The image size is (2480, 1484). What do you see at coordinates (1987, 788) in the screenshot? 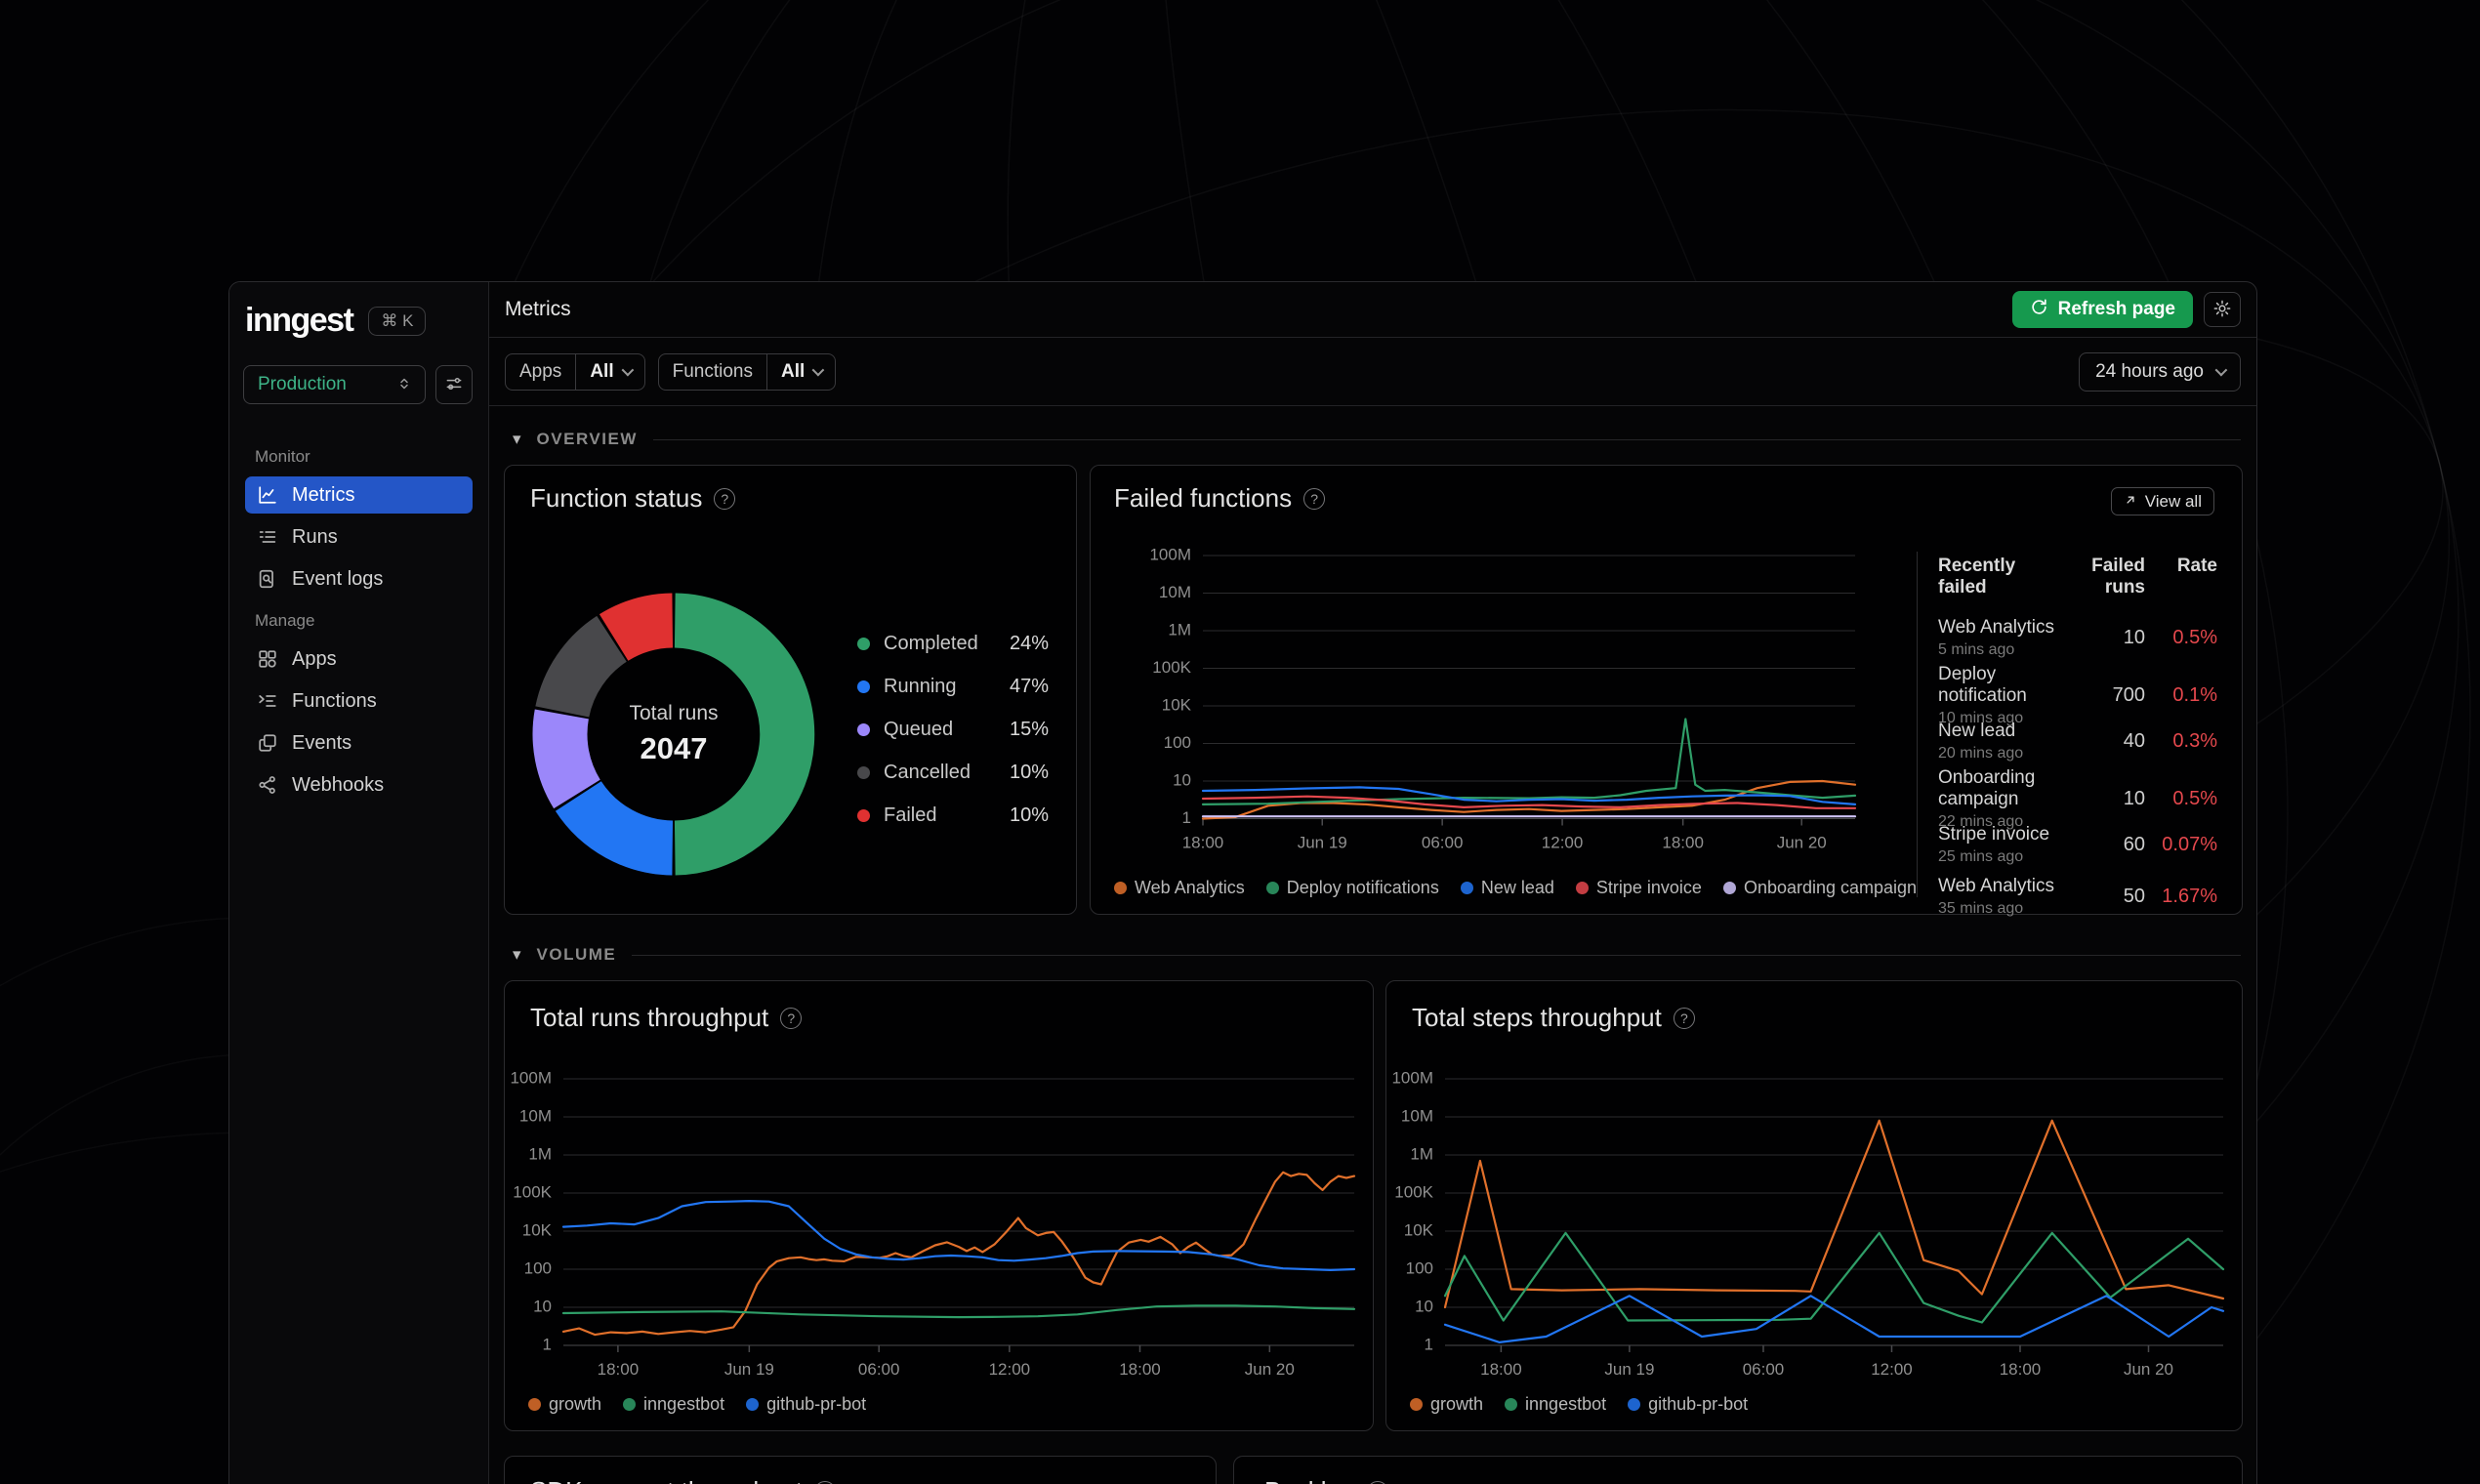
I see `function-name: Onboarding campaign` at bounding box center [1987, 788].